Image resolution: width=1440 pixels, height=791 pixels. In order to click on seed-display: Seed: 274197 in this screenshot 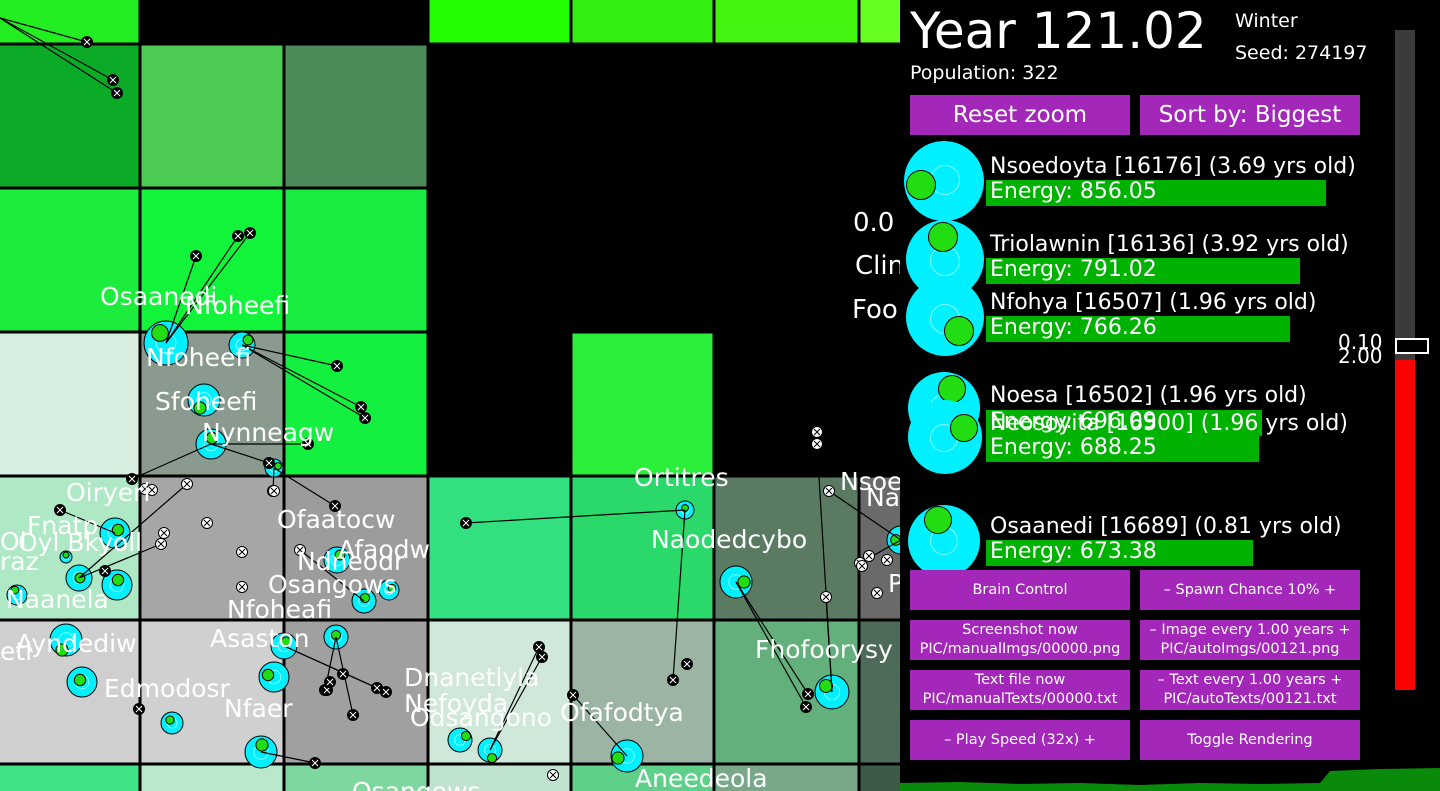, I will do `click(1301, 53)`.